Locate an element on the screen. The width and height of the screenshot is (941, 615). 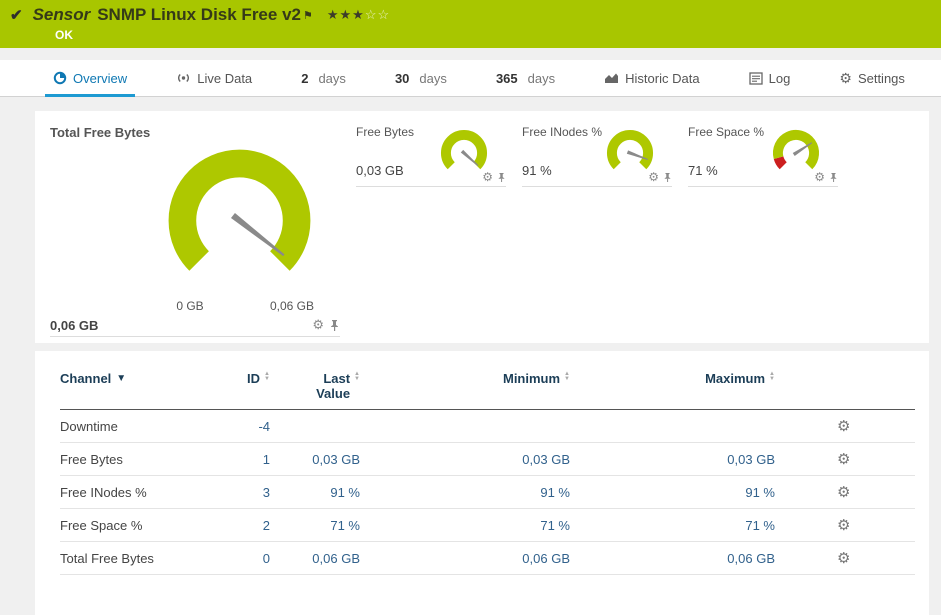
tab-label: Log is located at coordinates (779, 78).